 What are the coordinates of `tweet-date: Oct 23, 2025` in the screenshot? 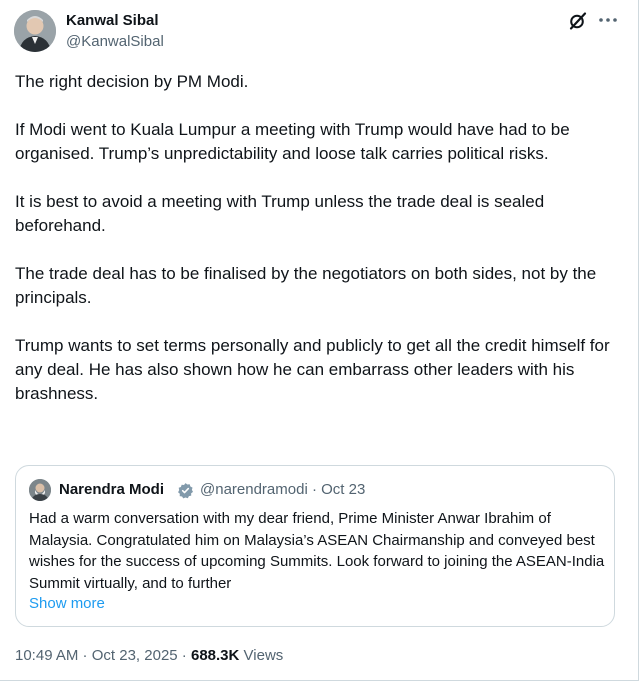 It's located at (135, 655).